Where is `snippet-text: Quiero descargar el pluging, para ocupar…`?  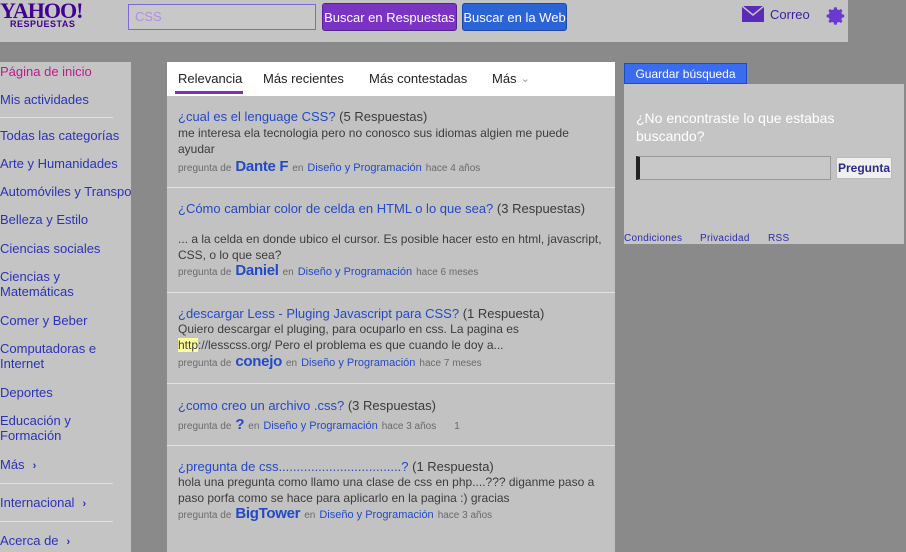 snippet-text: Quiero descargar el pluging, para ocupar… is located at coordinates (348, 329).